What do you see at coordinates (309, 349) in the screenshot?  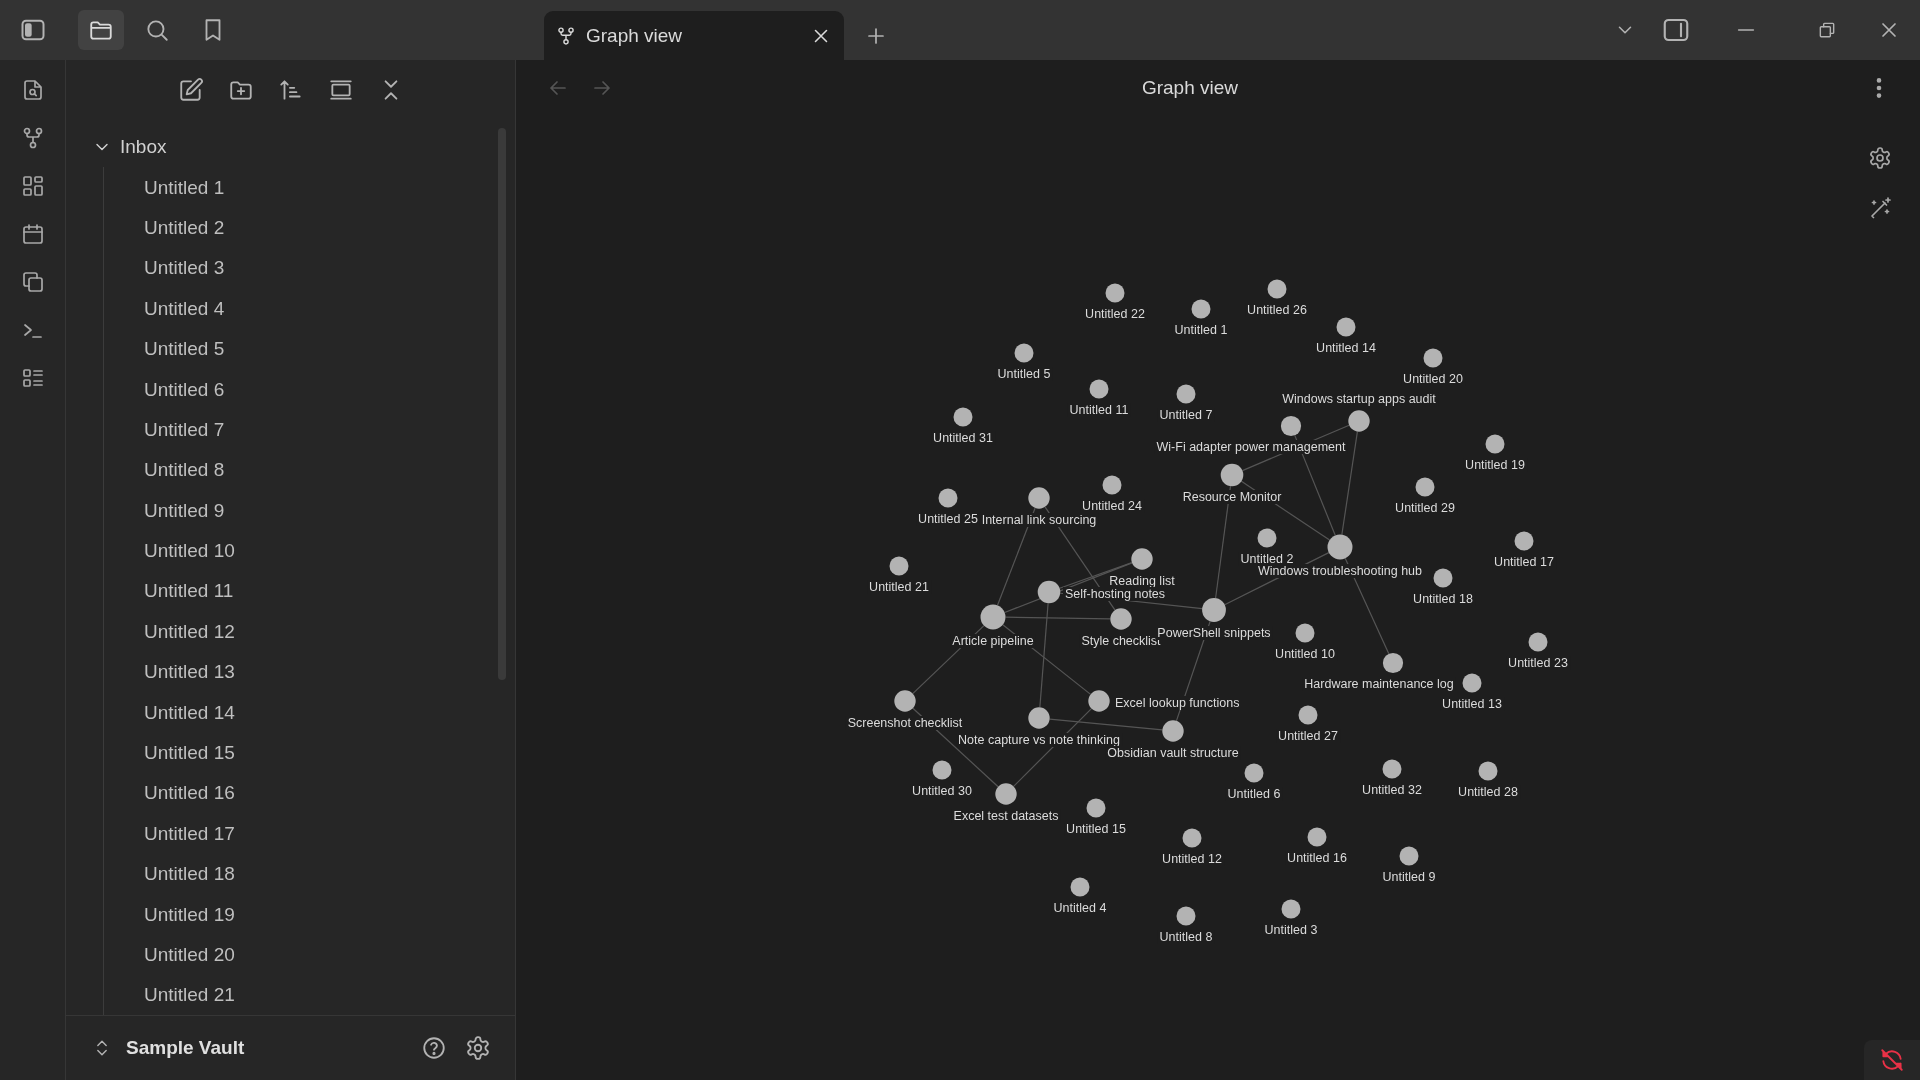 I see `file-item: Untitled 5` at bounding box center [309, 349].